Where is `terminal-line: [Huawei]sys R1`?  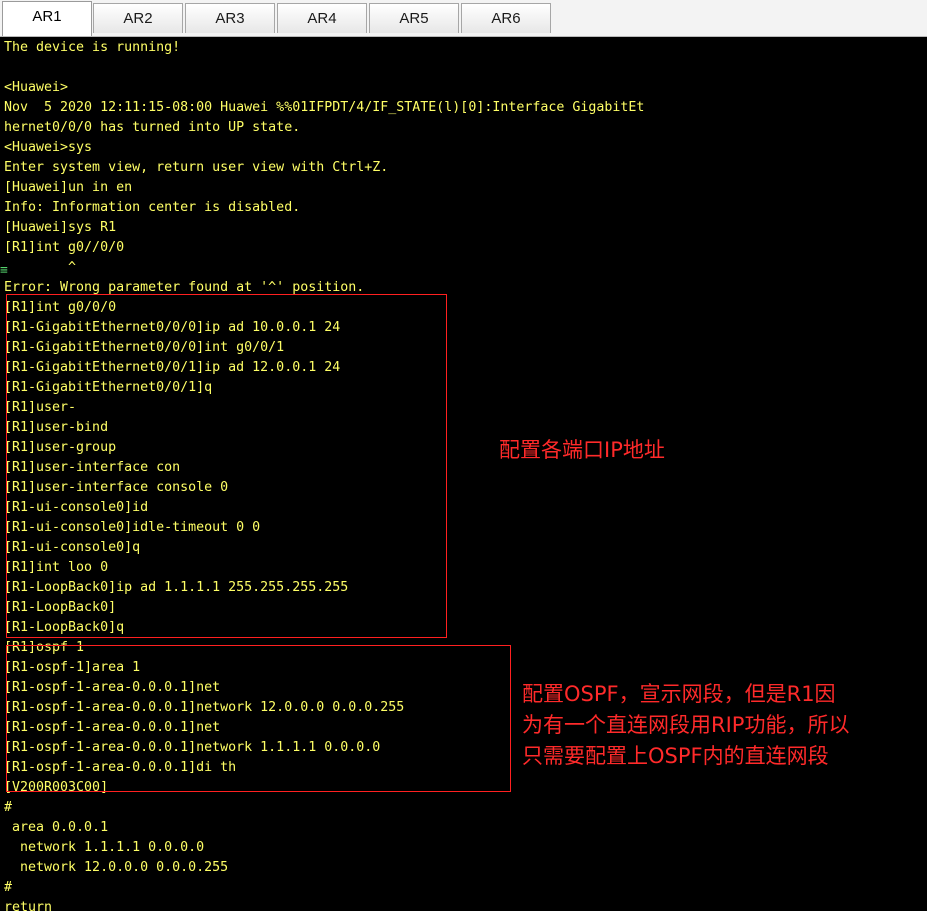 terminal-line: [Huawei]sys R1 is located at coordinates (60, 227).